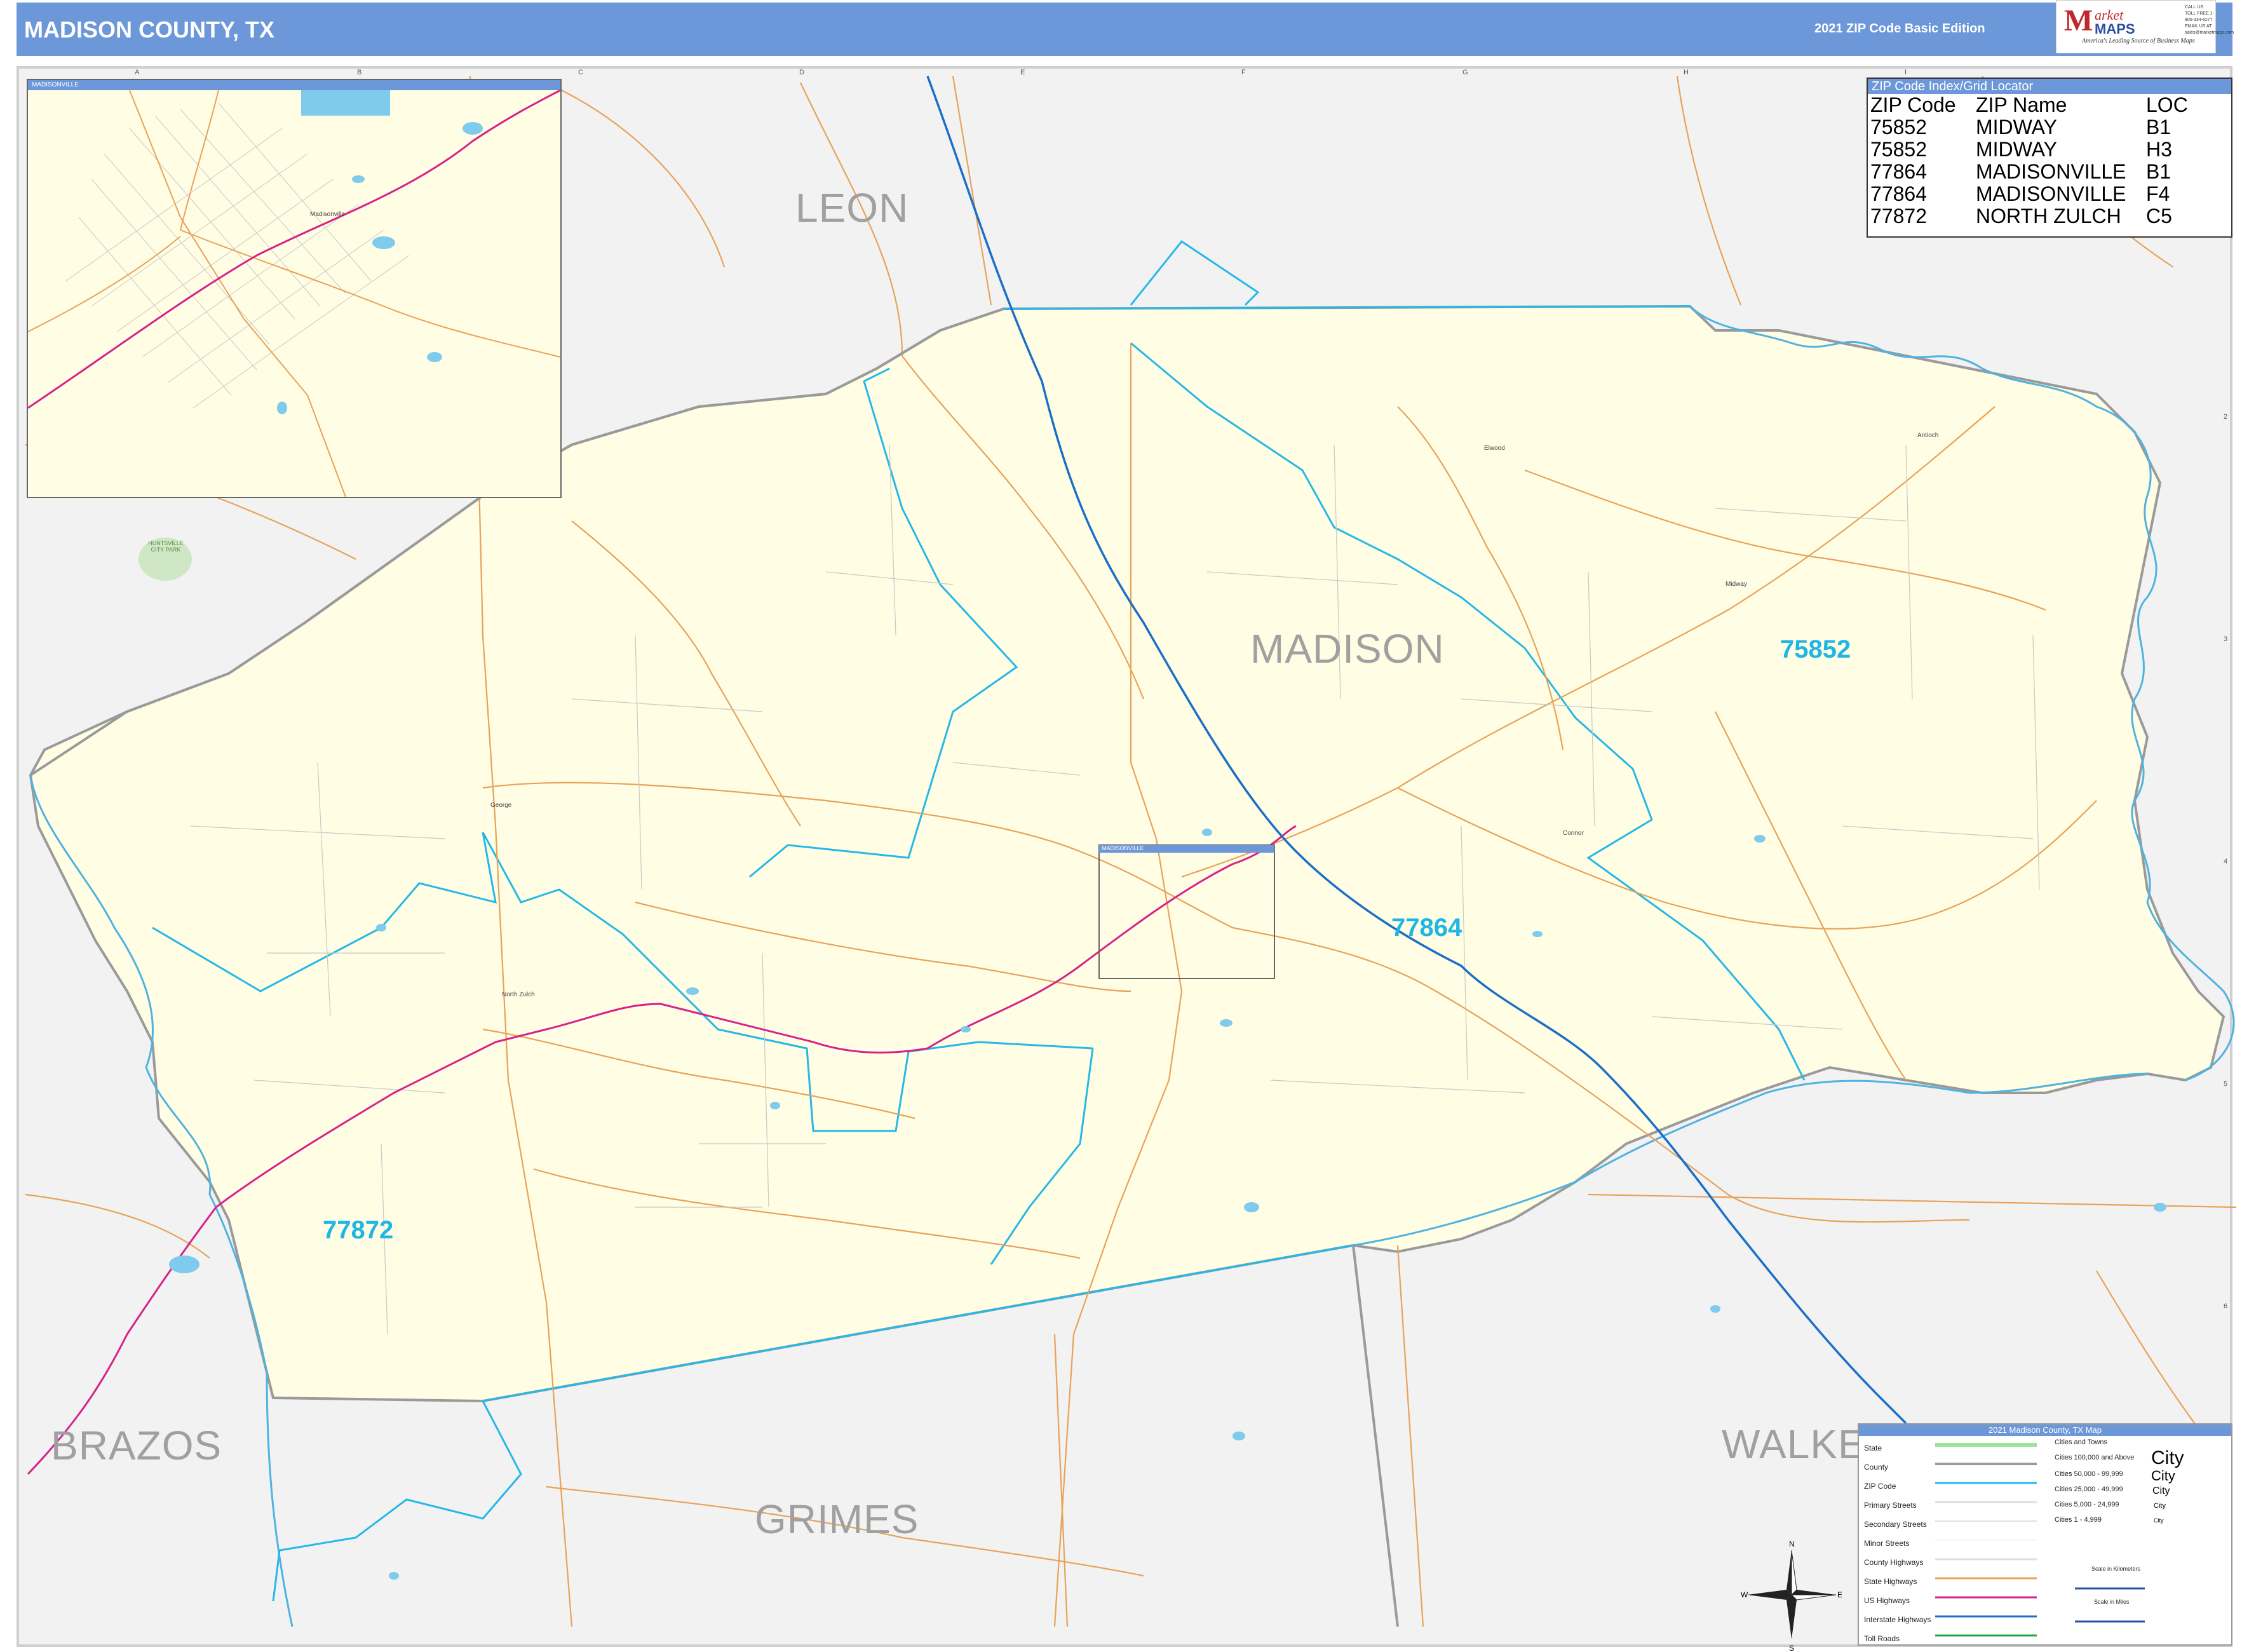  Describe the element at coordinates (294, 85) in the screenshot. I see `inset-title: MADISONVILLE` at that location.